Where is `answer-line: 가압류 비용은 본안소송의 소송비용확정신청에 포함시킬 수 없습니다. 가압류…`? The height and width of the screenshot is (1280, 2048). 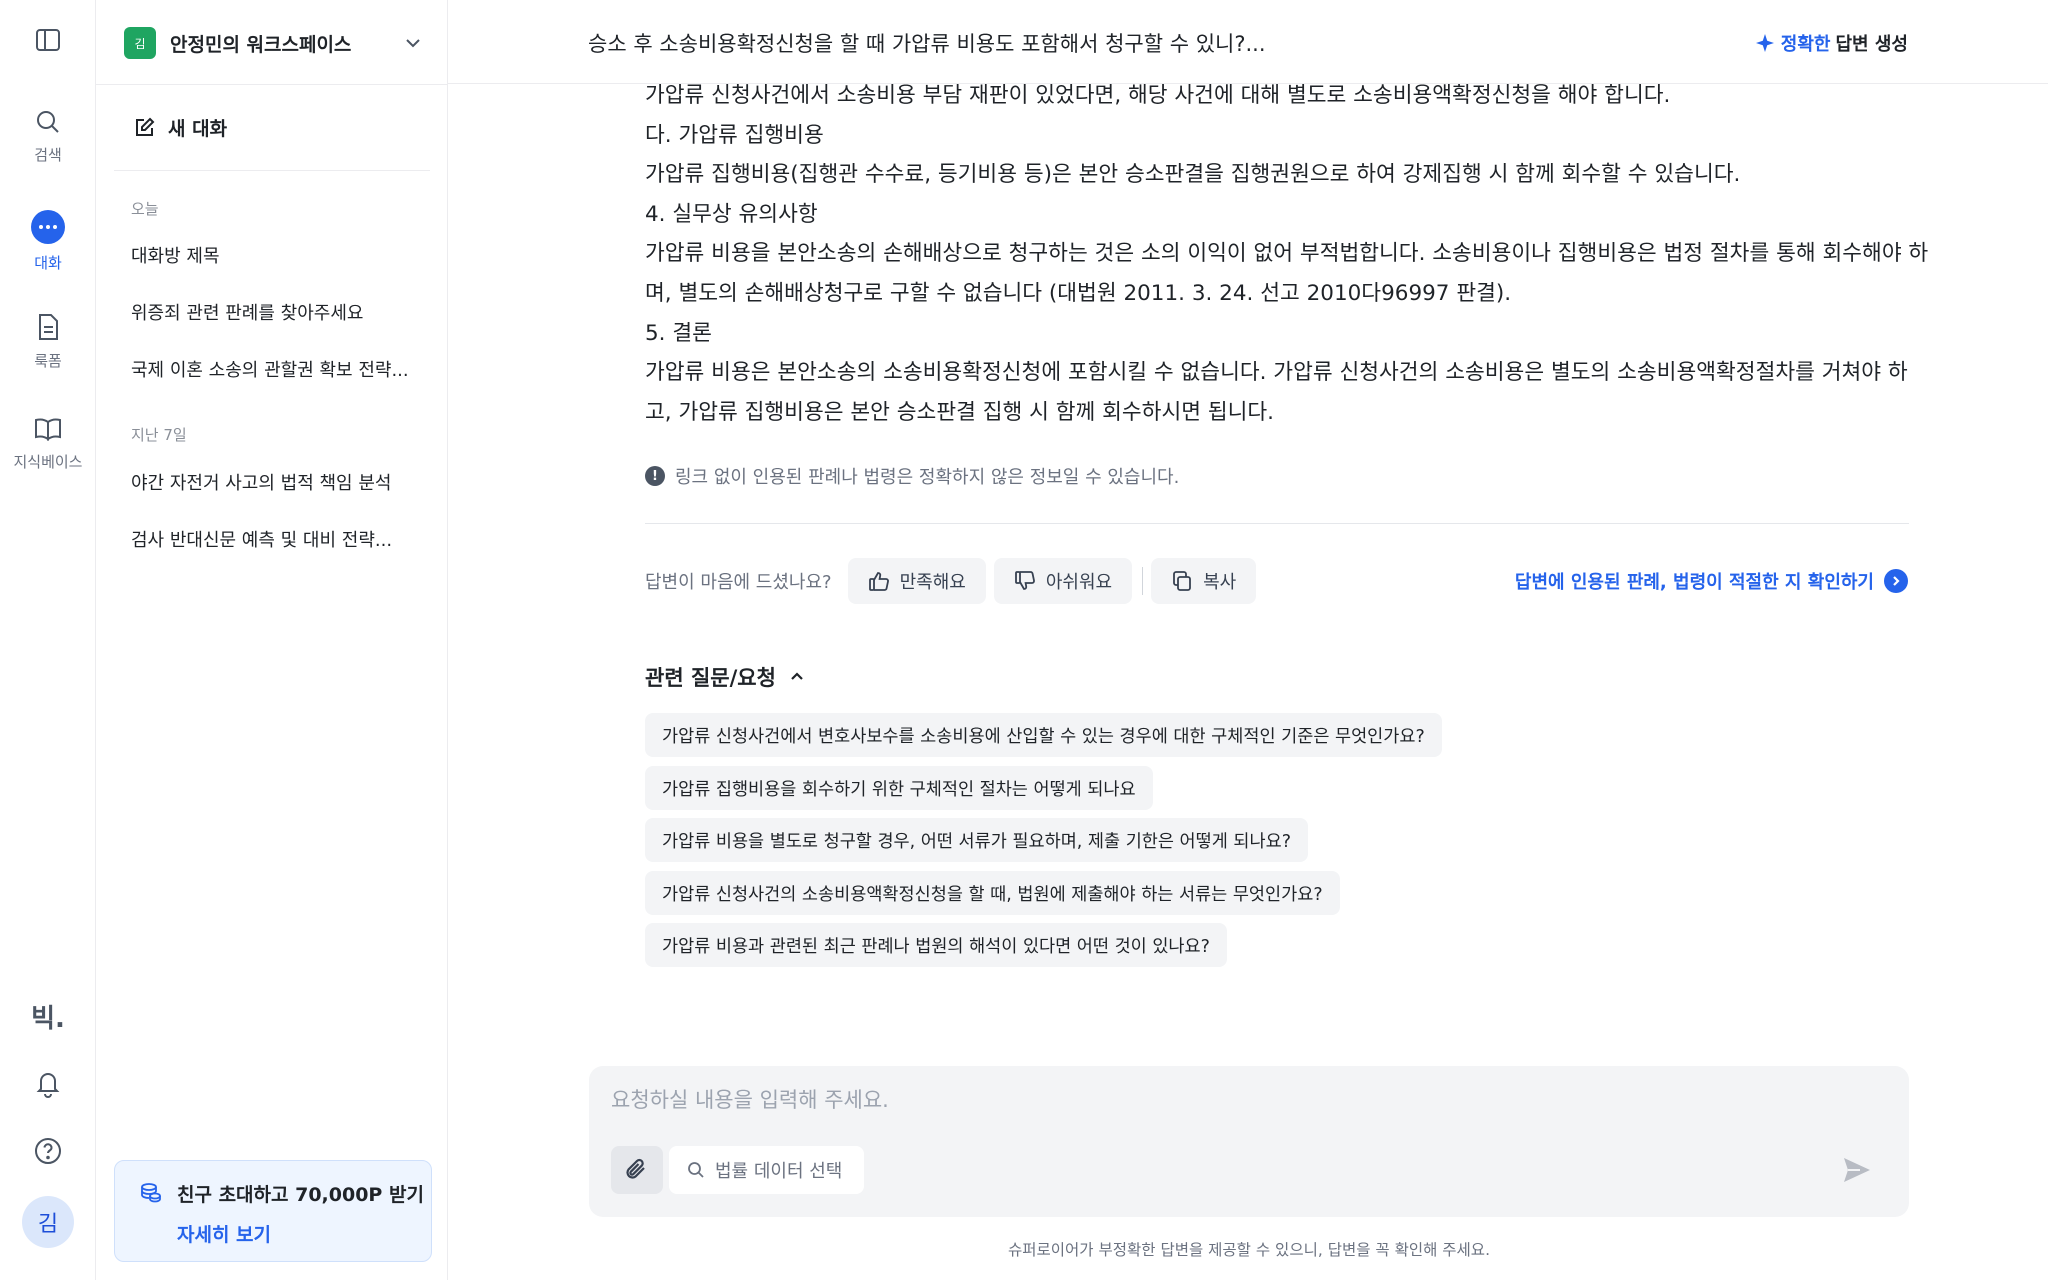 answer-line: 가압류 비용은 본안소송의 소송비용확정신청에 포함시킬 수 없습니다. 가압류… is located at coordinates (1276, 373).